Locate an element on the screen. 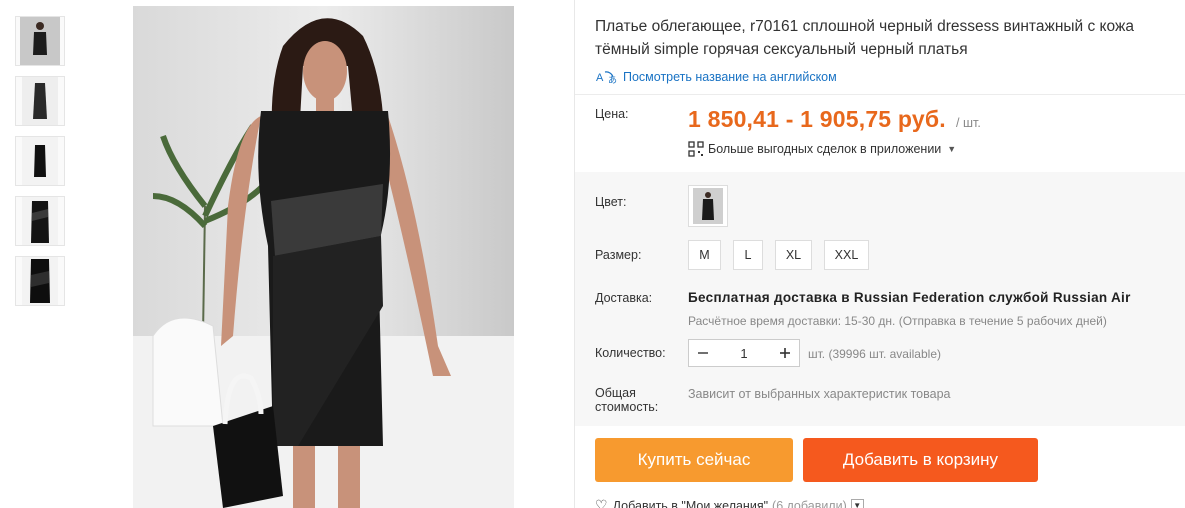 The width and height of the screenshot is (1185, 508). thumbnail-list is located at coordinates (40, 166).